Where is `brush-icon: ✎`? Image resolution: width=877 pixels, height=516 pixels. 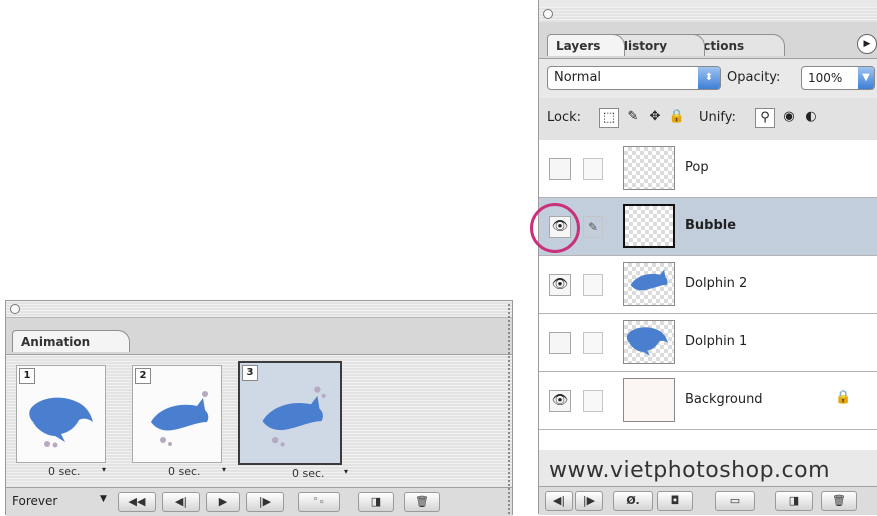 brush-icon: ✎ is located at coordinates (593, 227).